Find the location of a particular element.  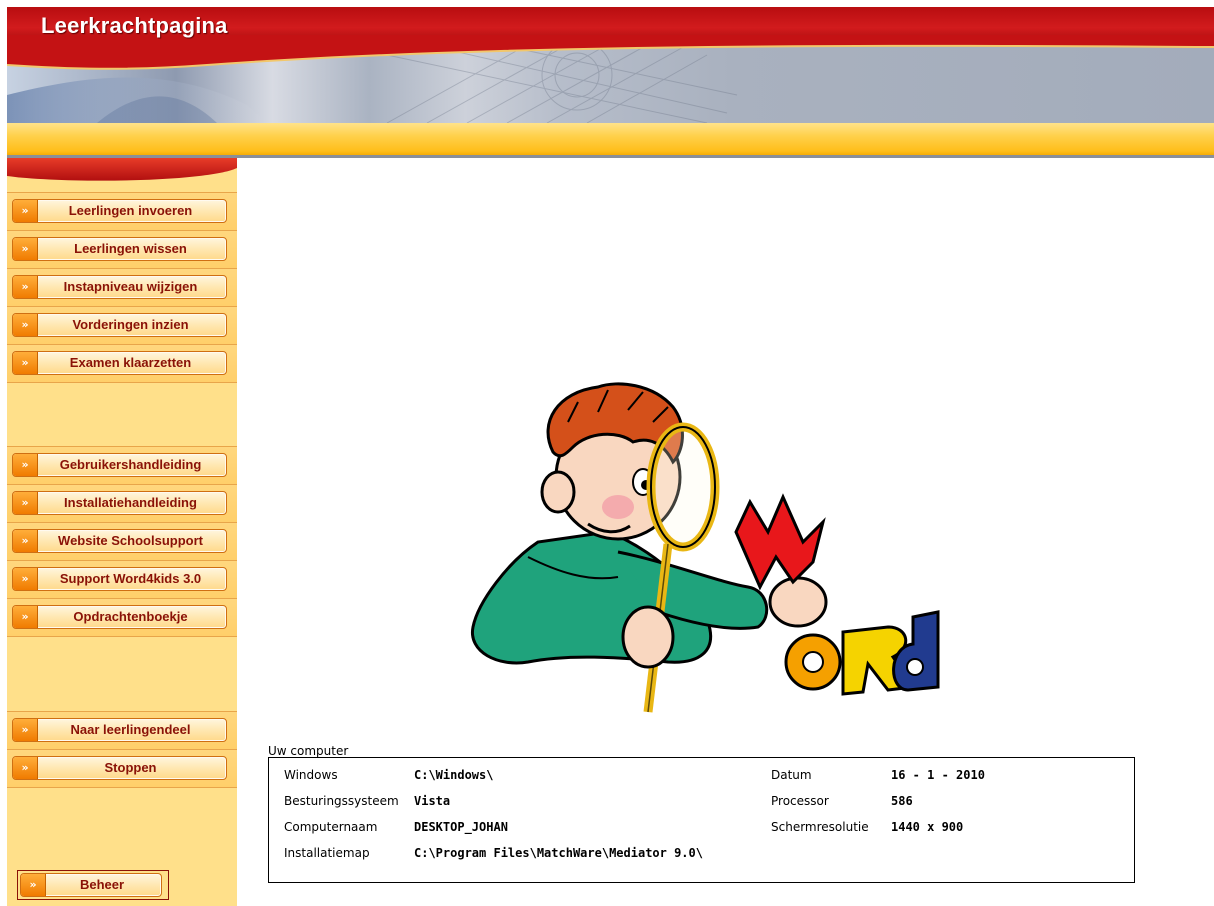

button-label: Support Word4kids 3.0 is located at coordinates (130, 578).